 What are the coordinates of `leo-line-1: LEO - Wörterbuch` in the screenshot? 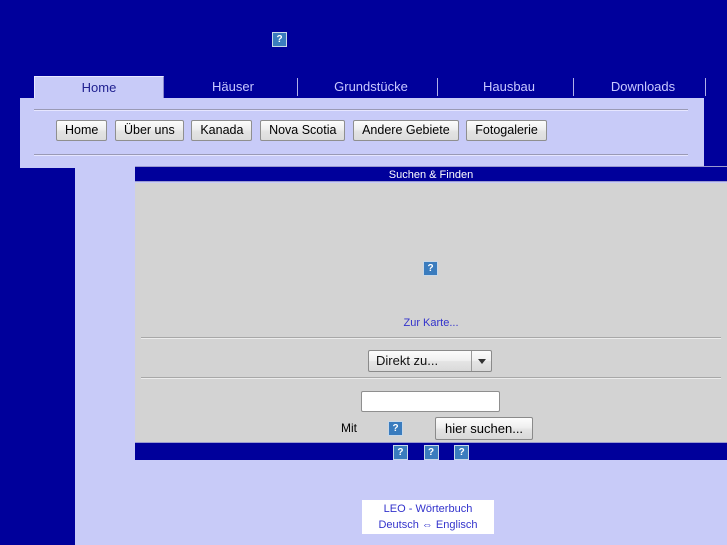 It's located at (428, 509).